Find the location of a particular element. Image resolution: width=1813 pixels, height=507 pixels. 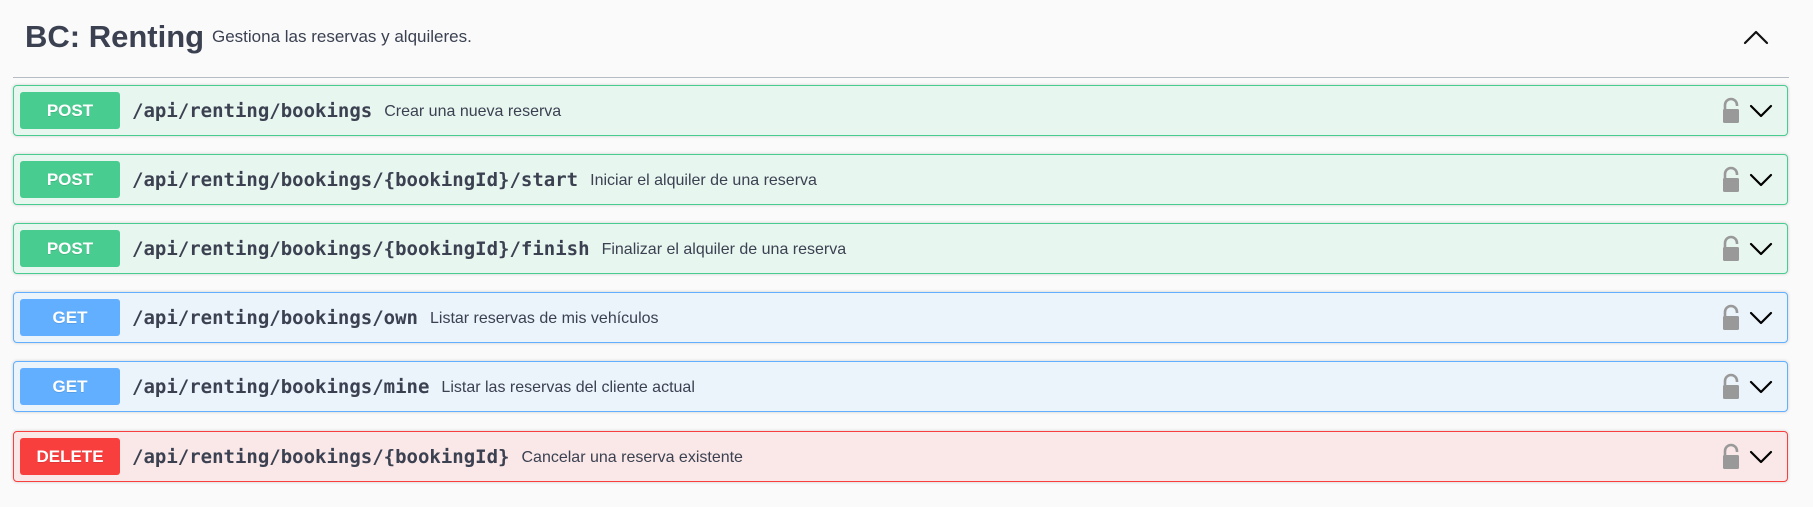

chevron-up-icon is located at coordinates (1756, 37).